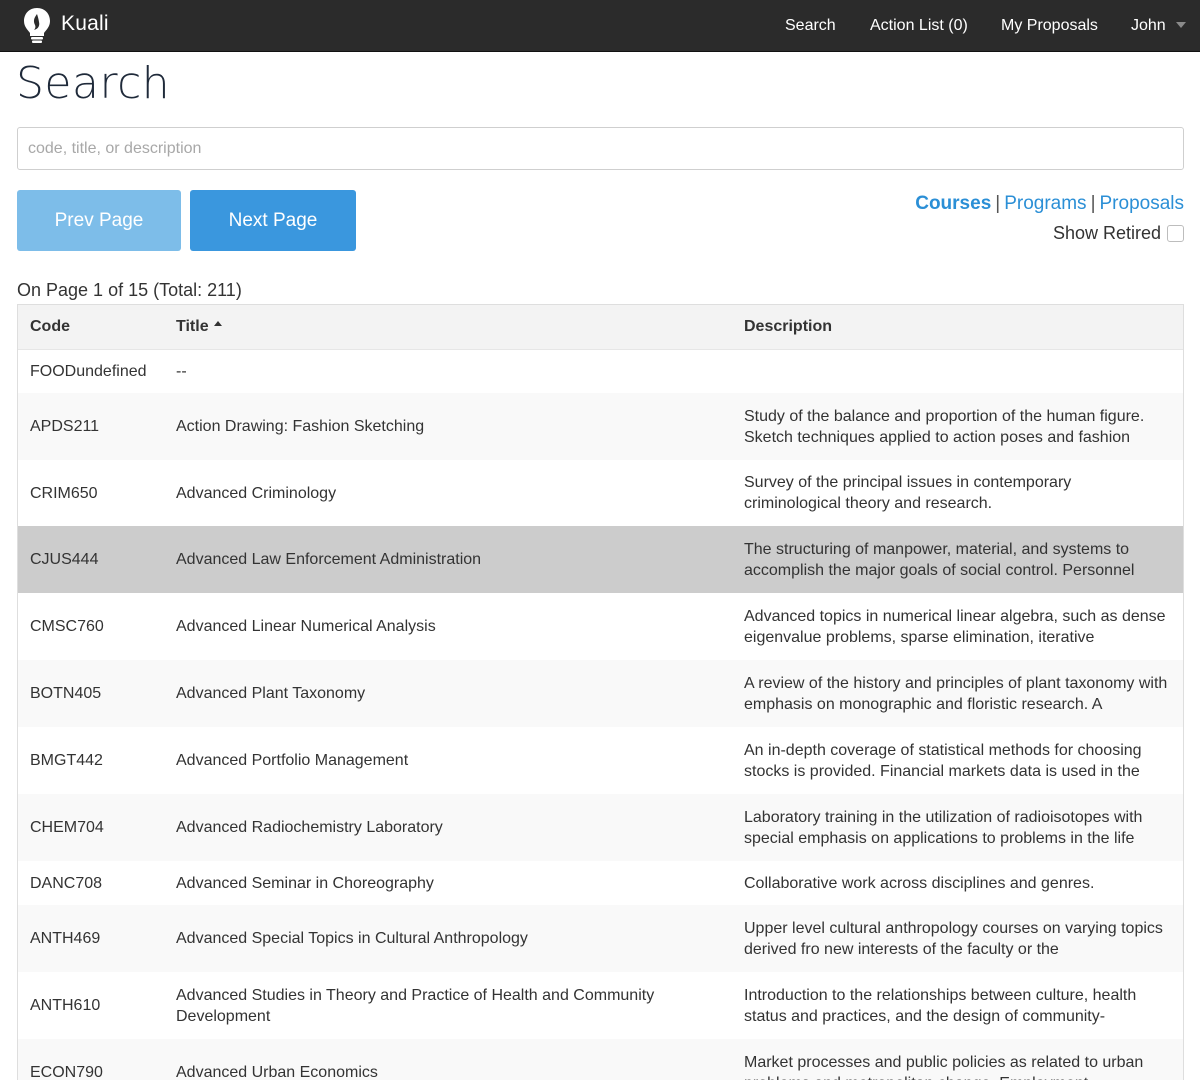 This screenshot has width=1200, height=1080. Describe the element at coordinates (1181, 25) in the screenshot. I see `caret-down-icon` at that location.